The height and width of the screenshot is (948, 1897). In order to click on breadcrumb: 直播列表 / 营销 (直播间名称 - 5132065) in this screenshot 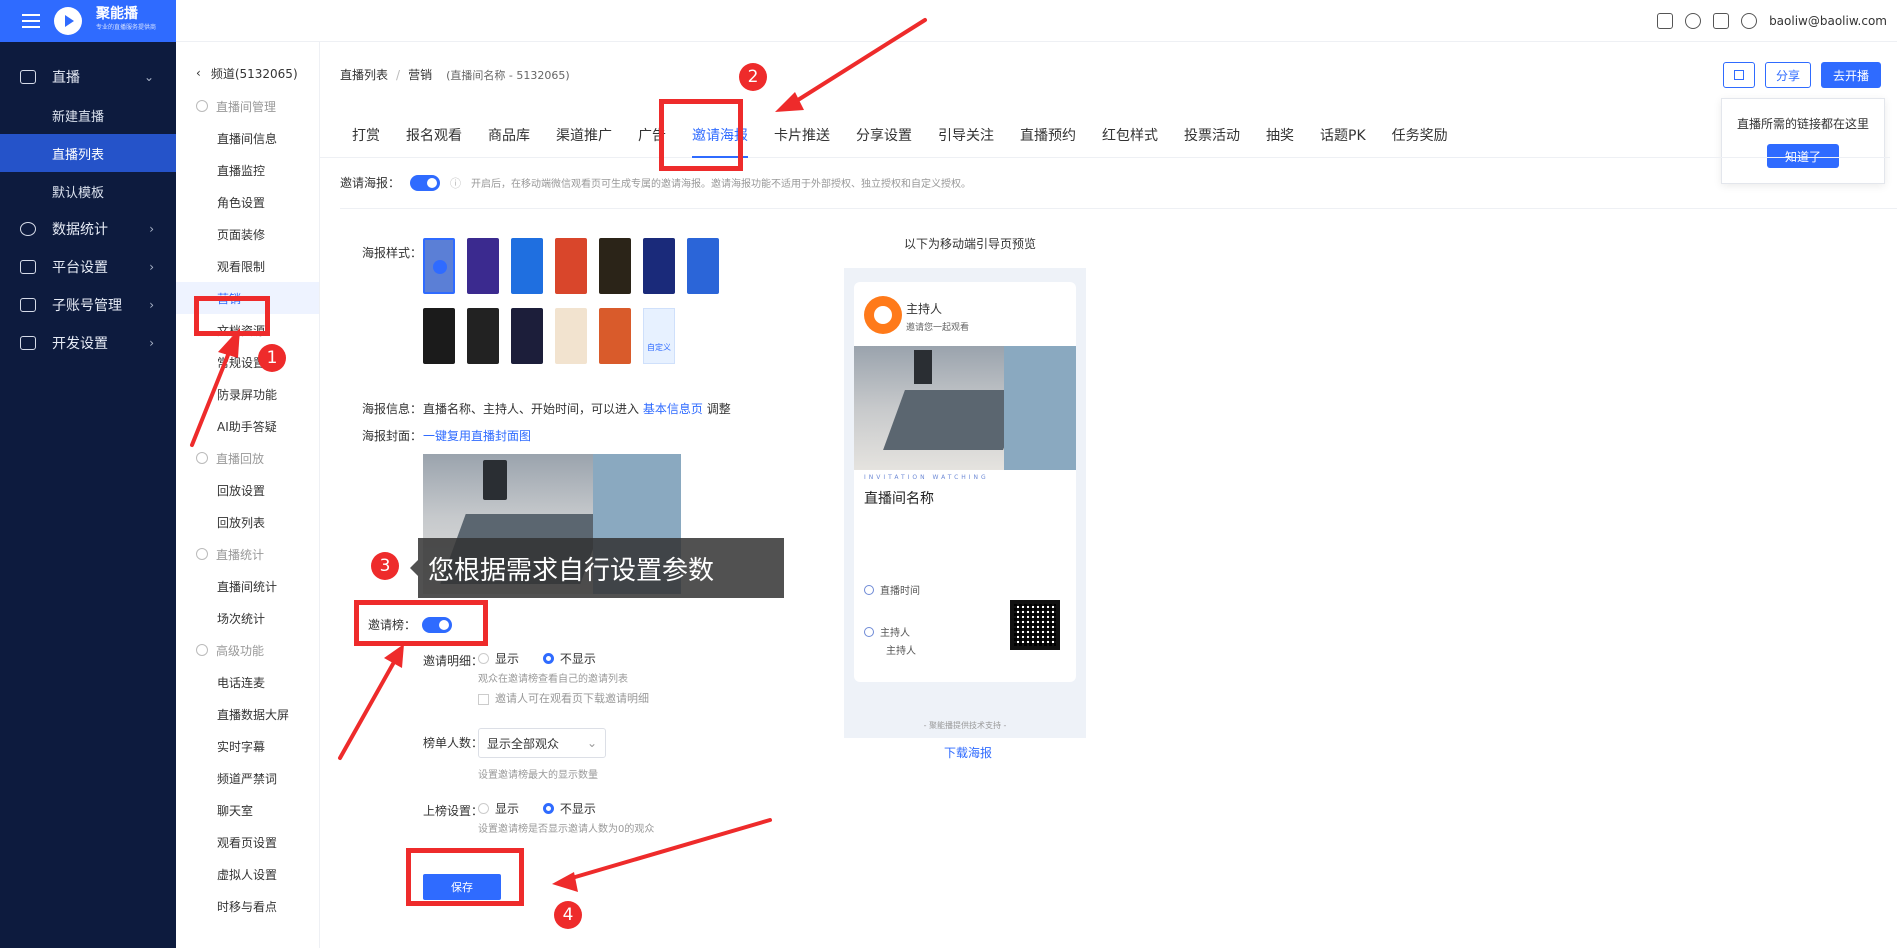, I will do `click(455, 74)`.